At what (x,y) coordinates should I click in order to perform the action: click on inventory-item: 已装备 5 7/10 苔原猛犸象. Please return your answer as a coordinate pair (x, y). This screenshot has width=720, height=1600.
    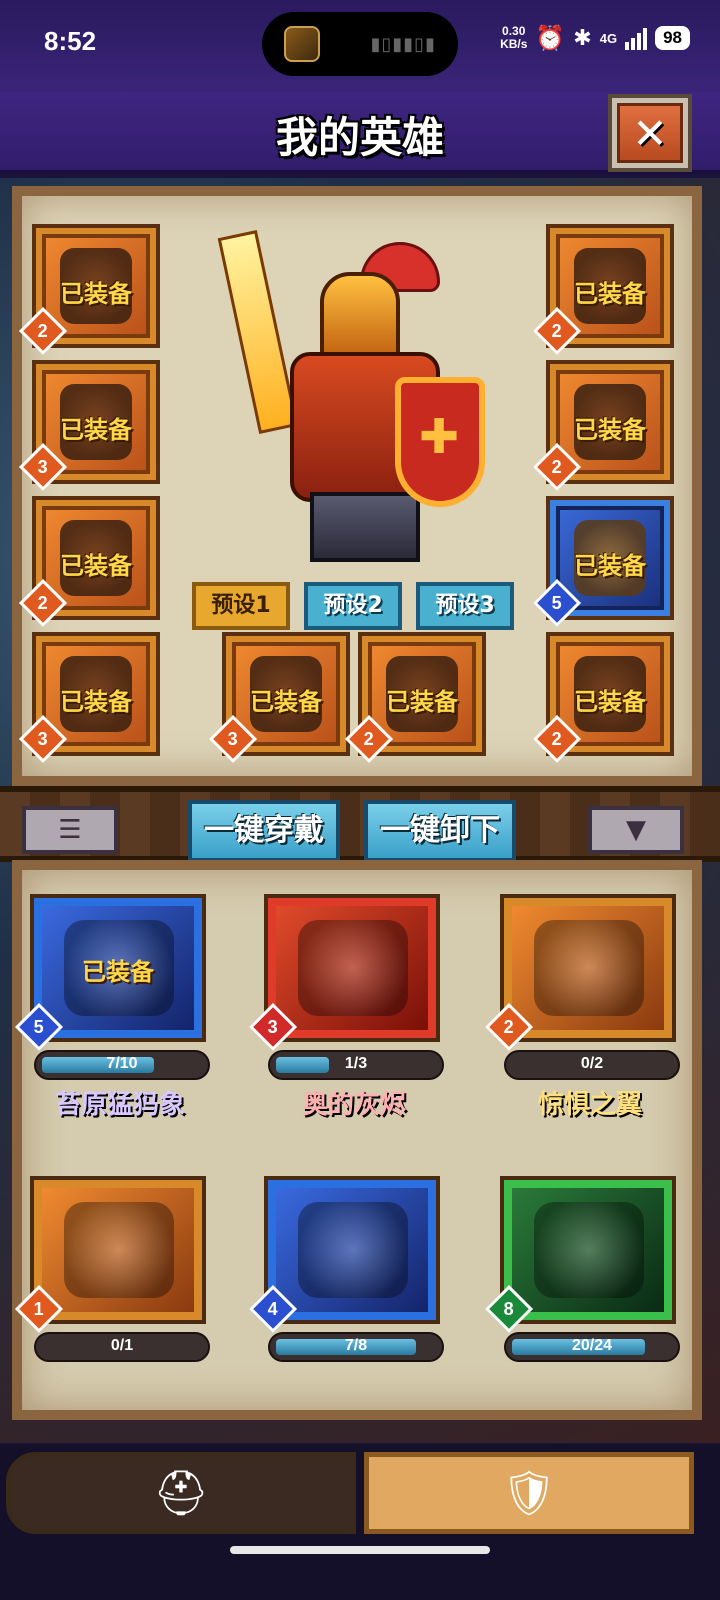
    Looking at the image, I should click on (114, 1011).